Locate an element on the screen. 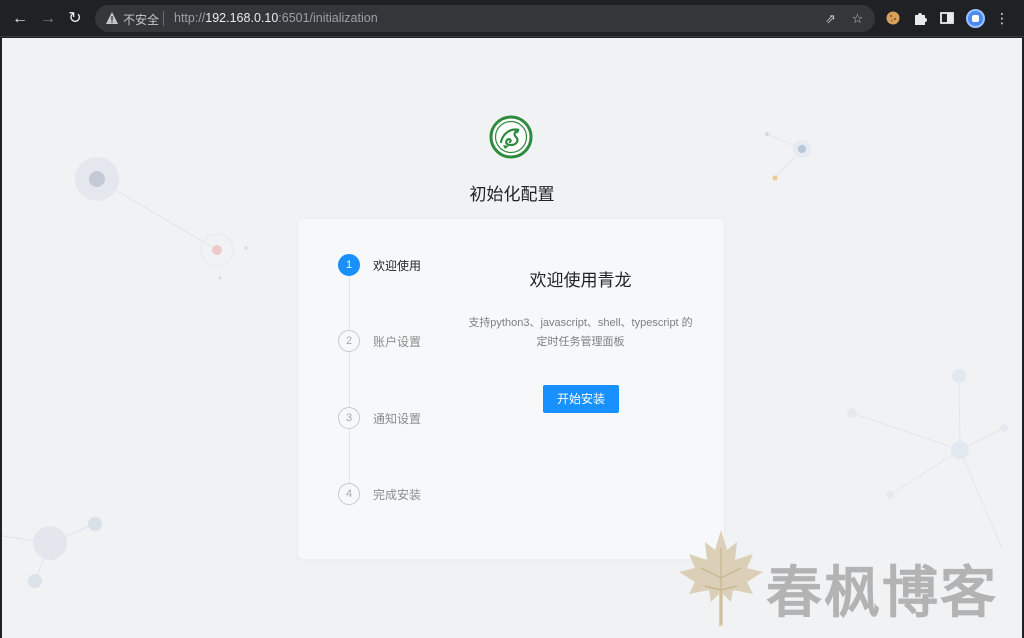 Image resolution: width=1024 pixels, height=638 pixels. puzzle-extensions-icon is located at coordinates (920, 18).